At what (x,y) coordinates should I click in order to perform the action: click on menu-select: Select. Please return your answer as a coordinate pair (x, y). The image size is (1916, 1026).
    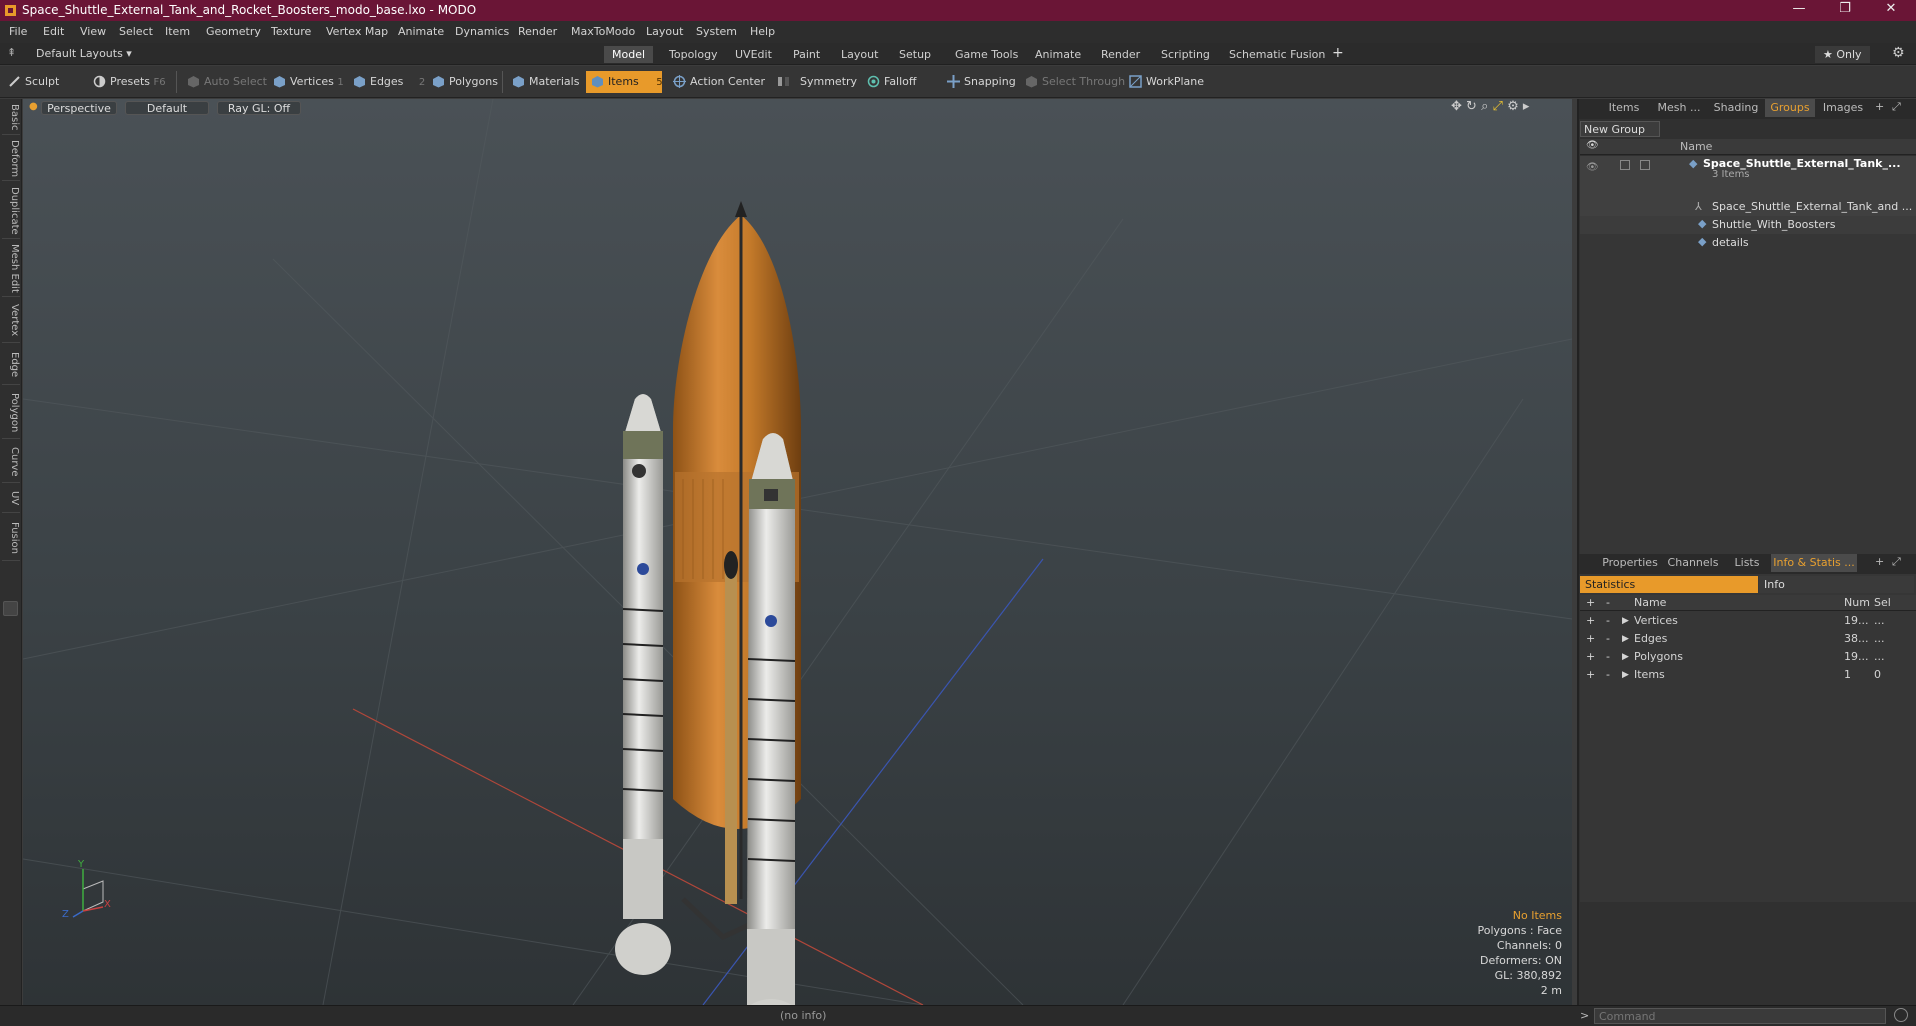
    Looking at the image, I should click on (136, 31).